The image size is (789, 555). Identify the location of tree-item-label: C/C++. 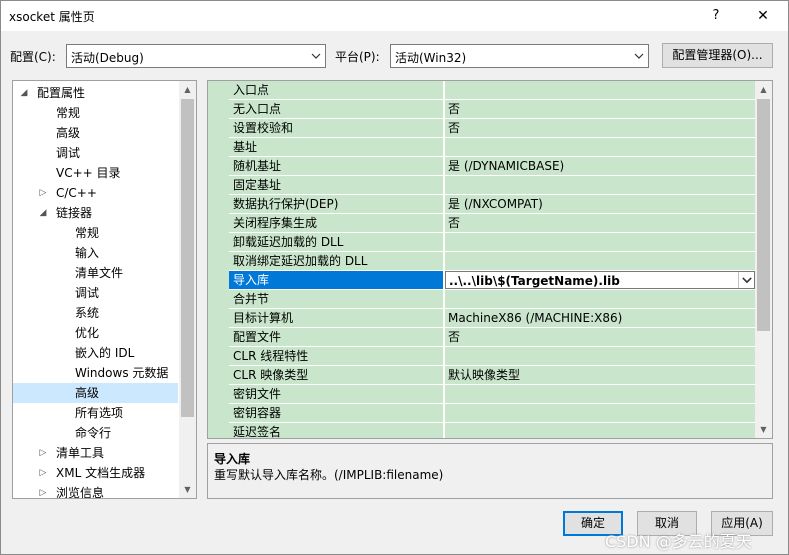
(76, 193).